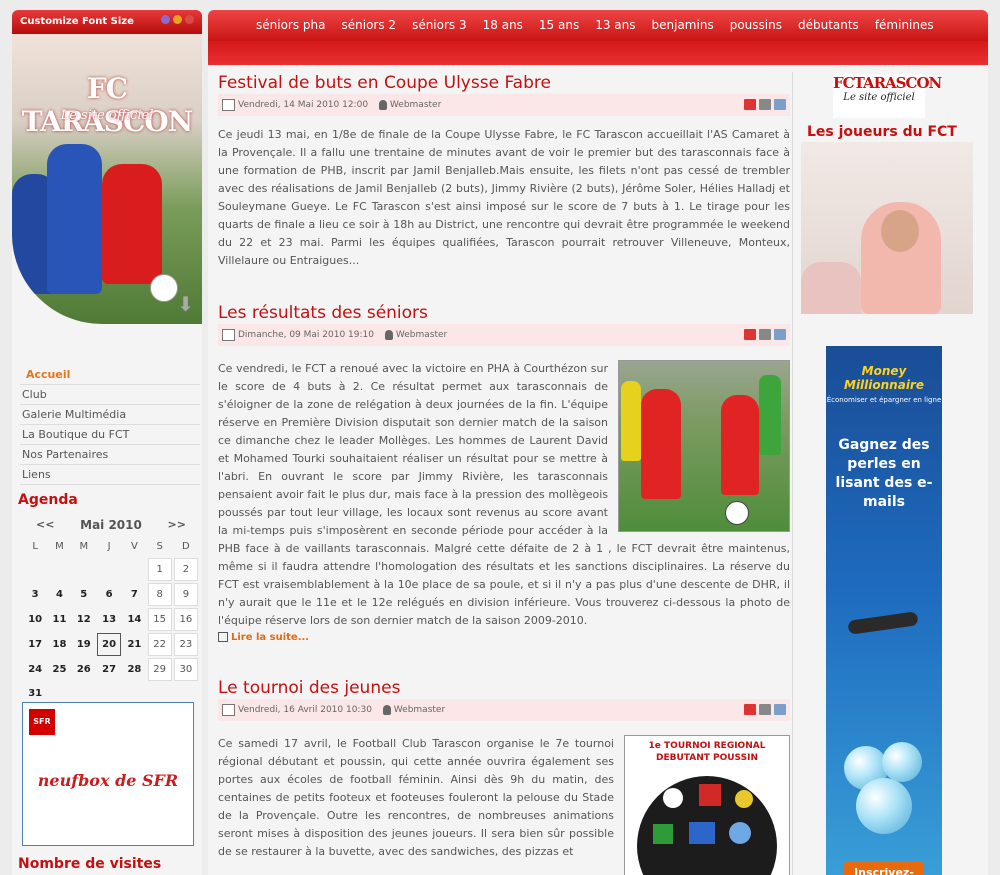 The width and height of the screenshot is (1000, 875). Describe the element at coordinates (59, 619) in the screenshot. I see `calendar-day: 11` at that location.